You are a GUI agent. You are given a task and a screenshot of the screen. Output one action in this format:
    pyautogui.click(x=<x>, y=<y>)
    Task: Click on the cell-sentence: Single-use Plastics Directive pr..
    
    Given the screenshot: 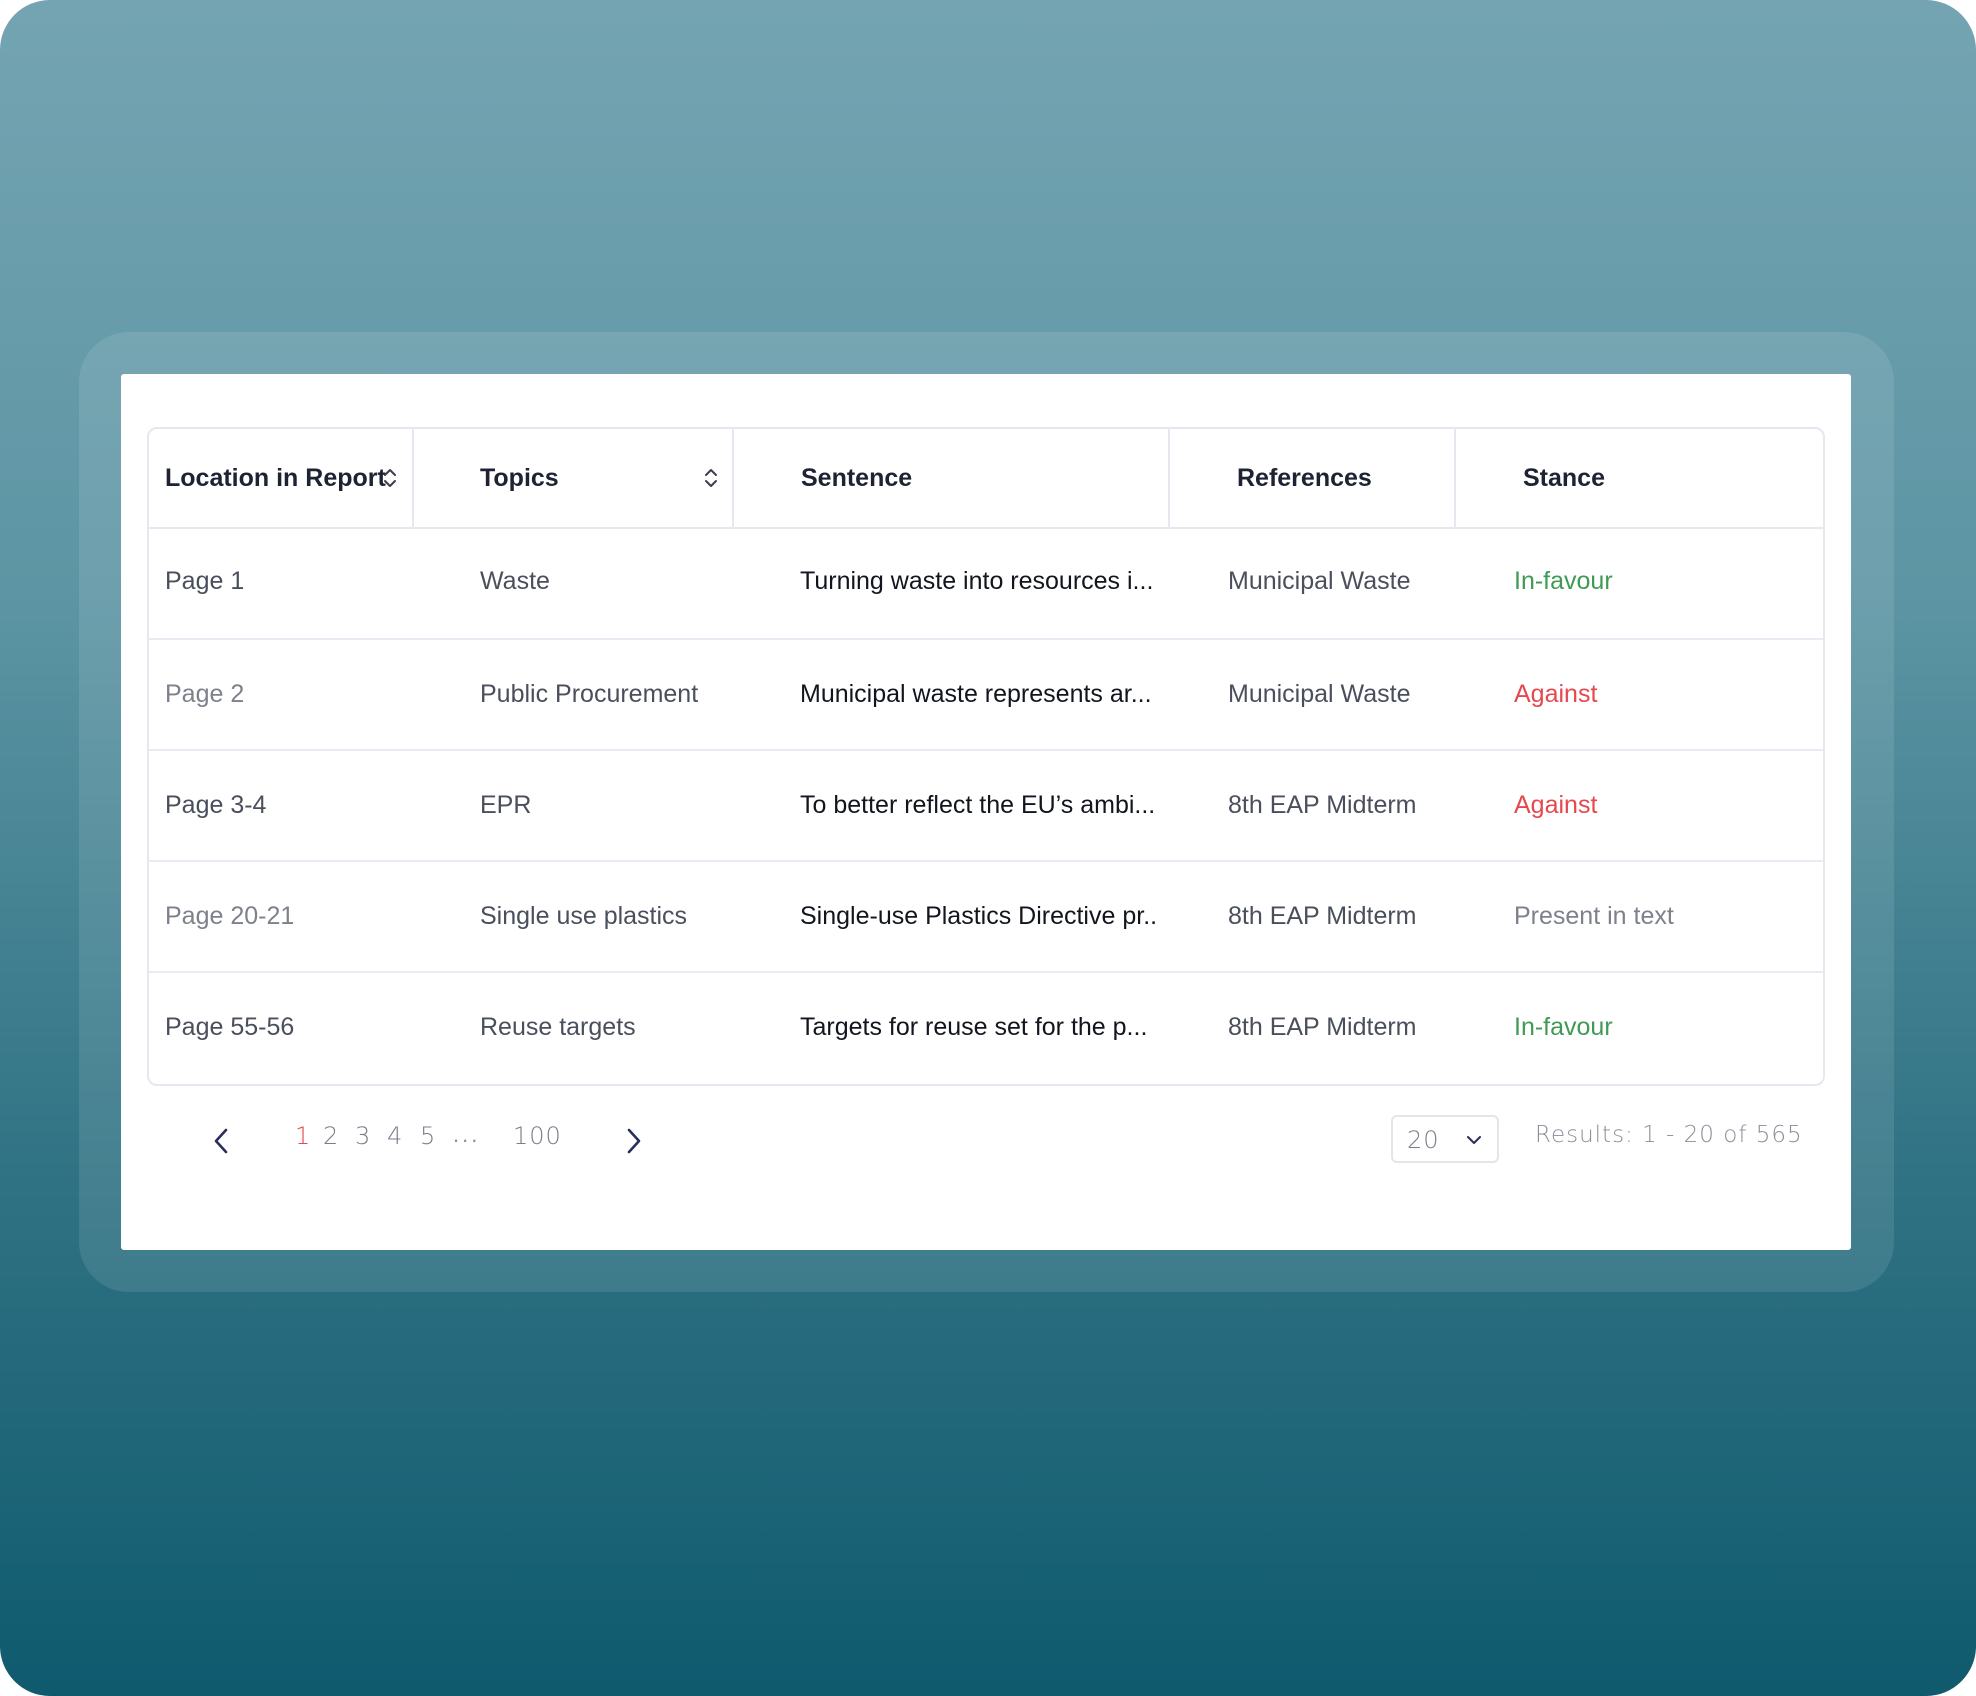 What is the action you would take?
    pyautogui.click(x=979, y=916)
    